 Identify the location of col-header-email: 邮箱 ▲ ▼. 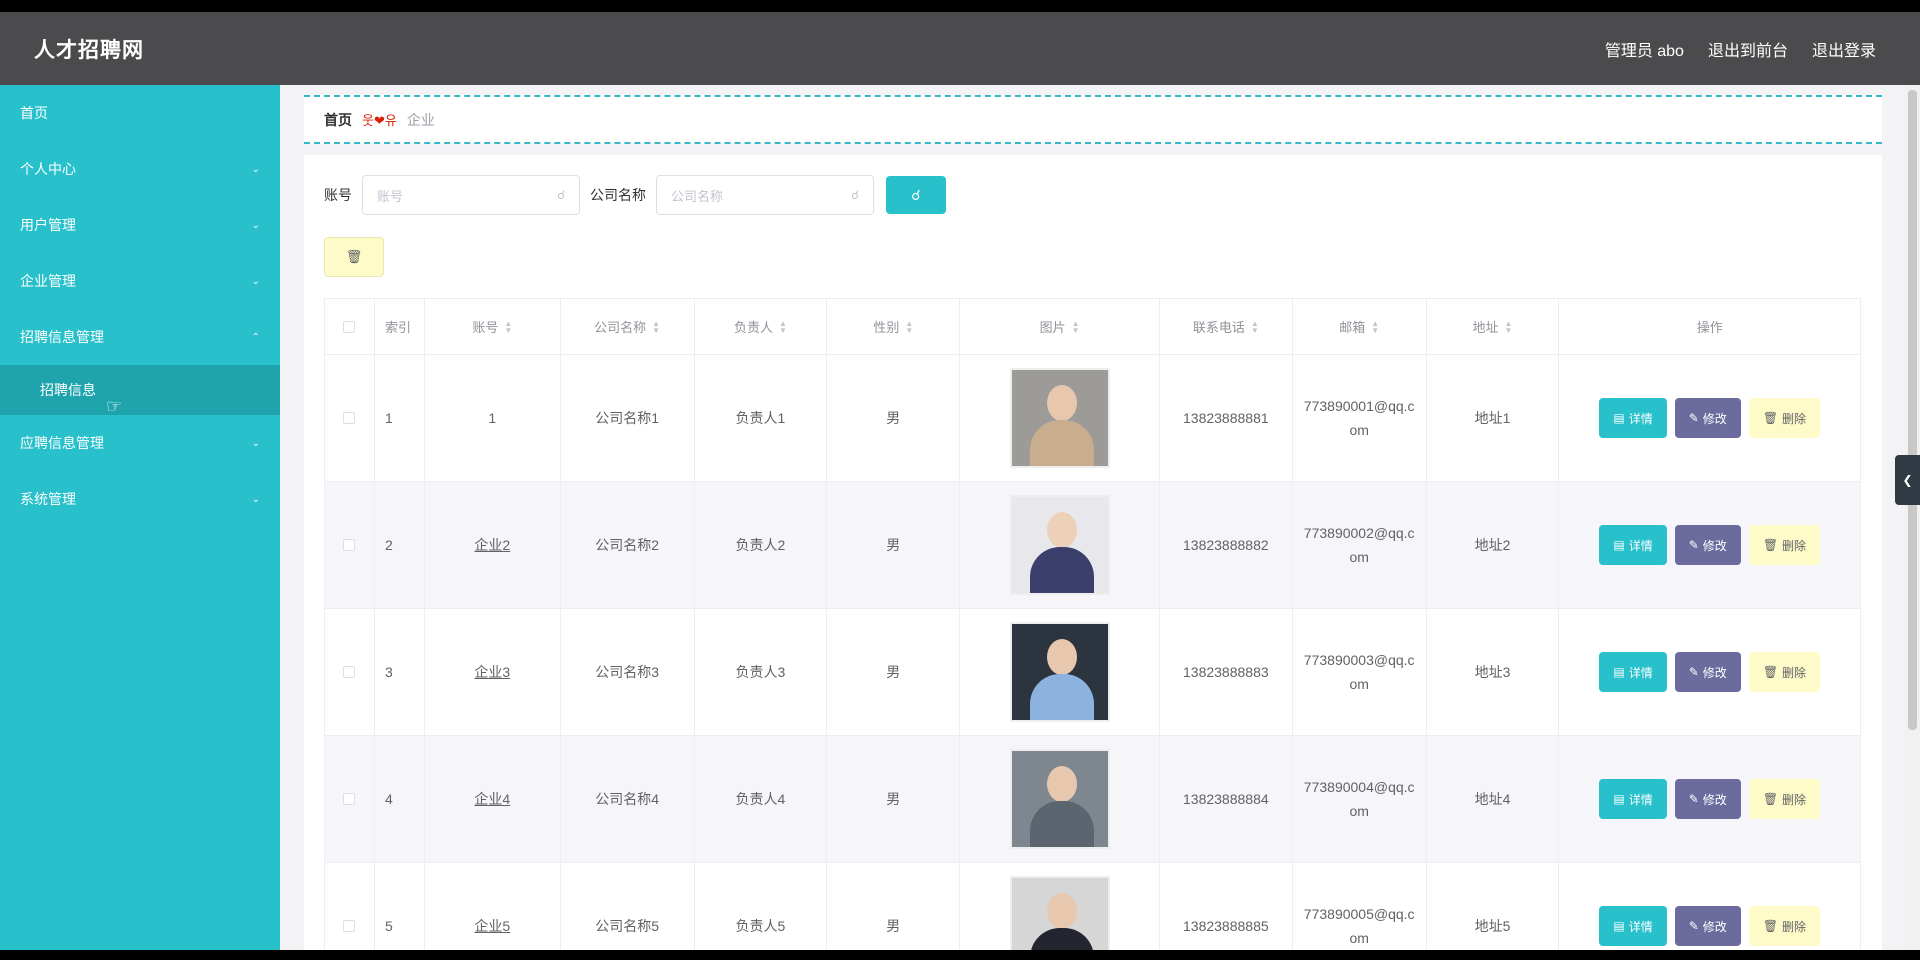
(1360, 326).